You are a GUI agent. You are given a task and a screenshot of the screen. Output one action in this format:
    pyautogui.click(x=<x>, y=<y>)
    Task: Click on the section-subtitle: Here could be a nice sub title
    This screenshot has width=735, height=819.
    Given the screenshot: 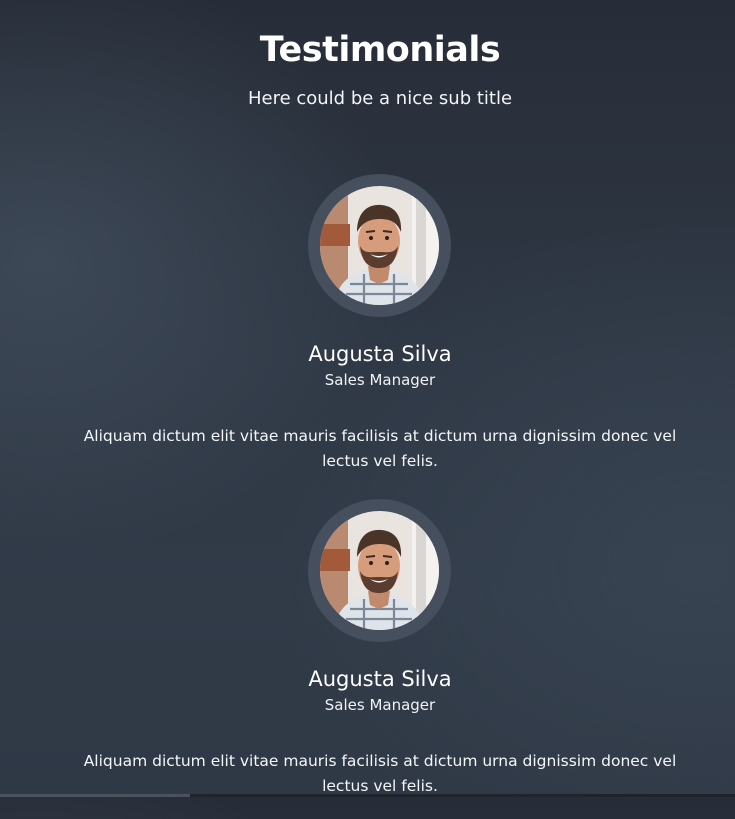 What is the action you would take?
    pyautogui.click(x=380, y=98)
    